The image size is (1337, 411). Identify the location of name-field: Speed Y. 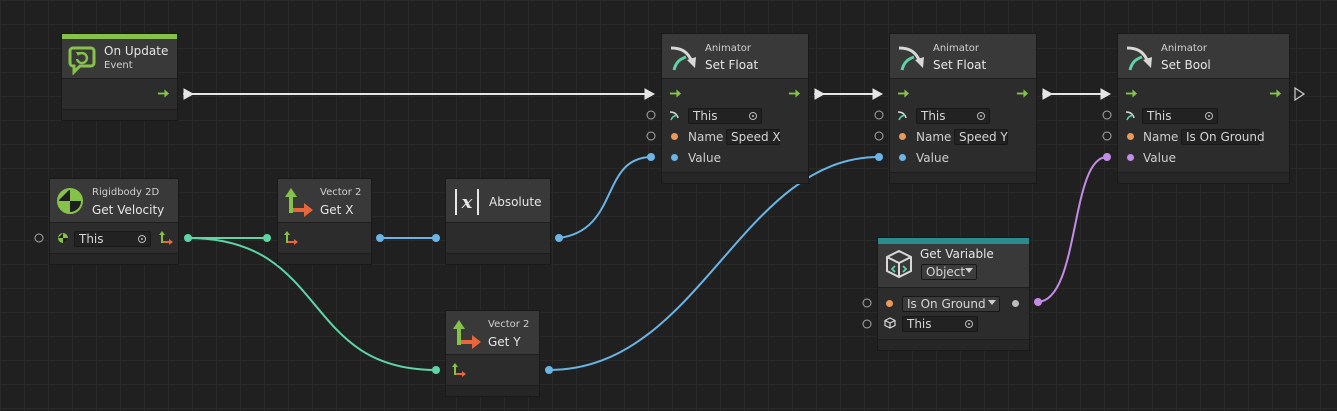
(981, 137).